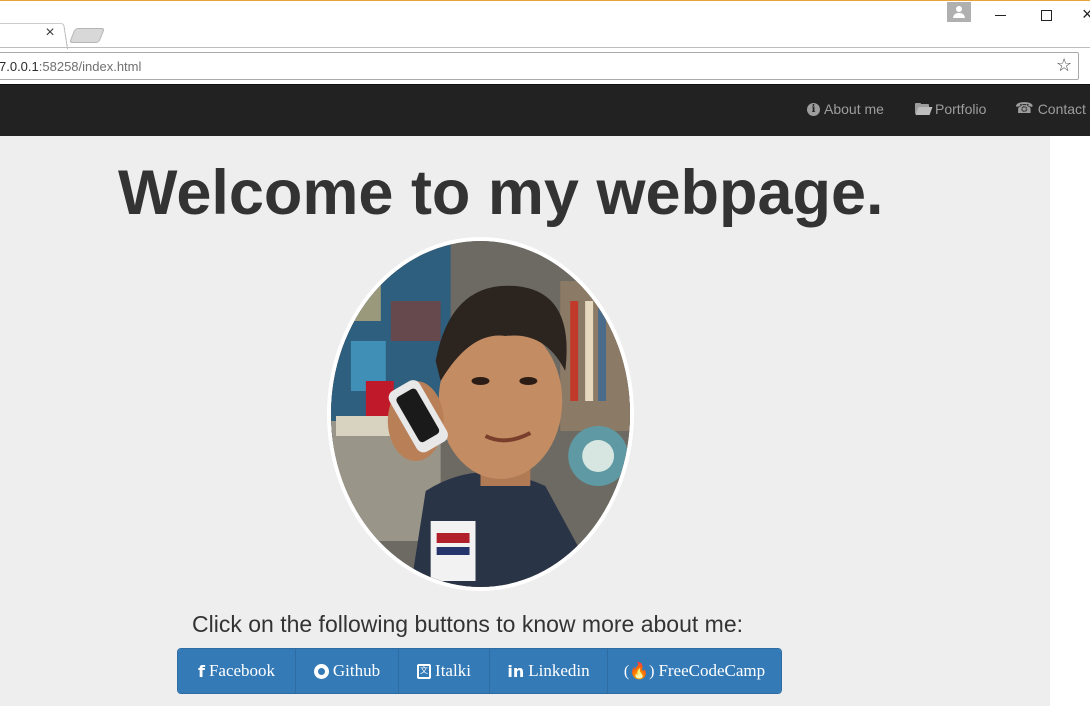  Describe the element at coordinates (1086, 14) in the screenshot. I see `window-close-icon: ×` at that location.